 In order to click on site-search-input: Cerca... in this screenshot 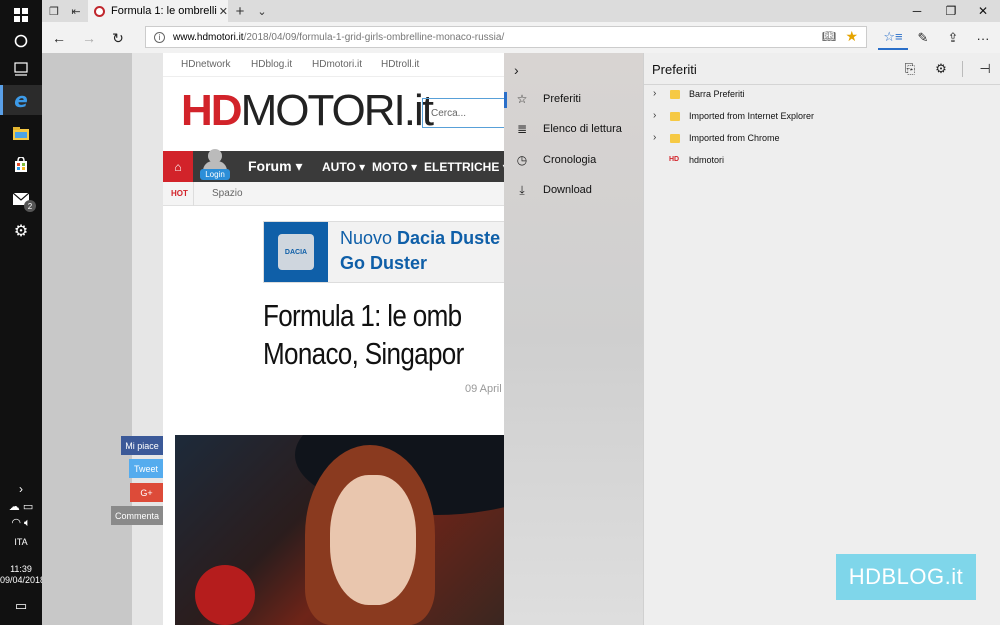, I will do `click(463, 113)`.